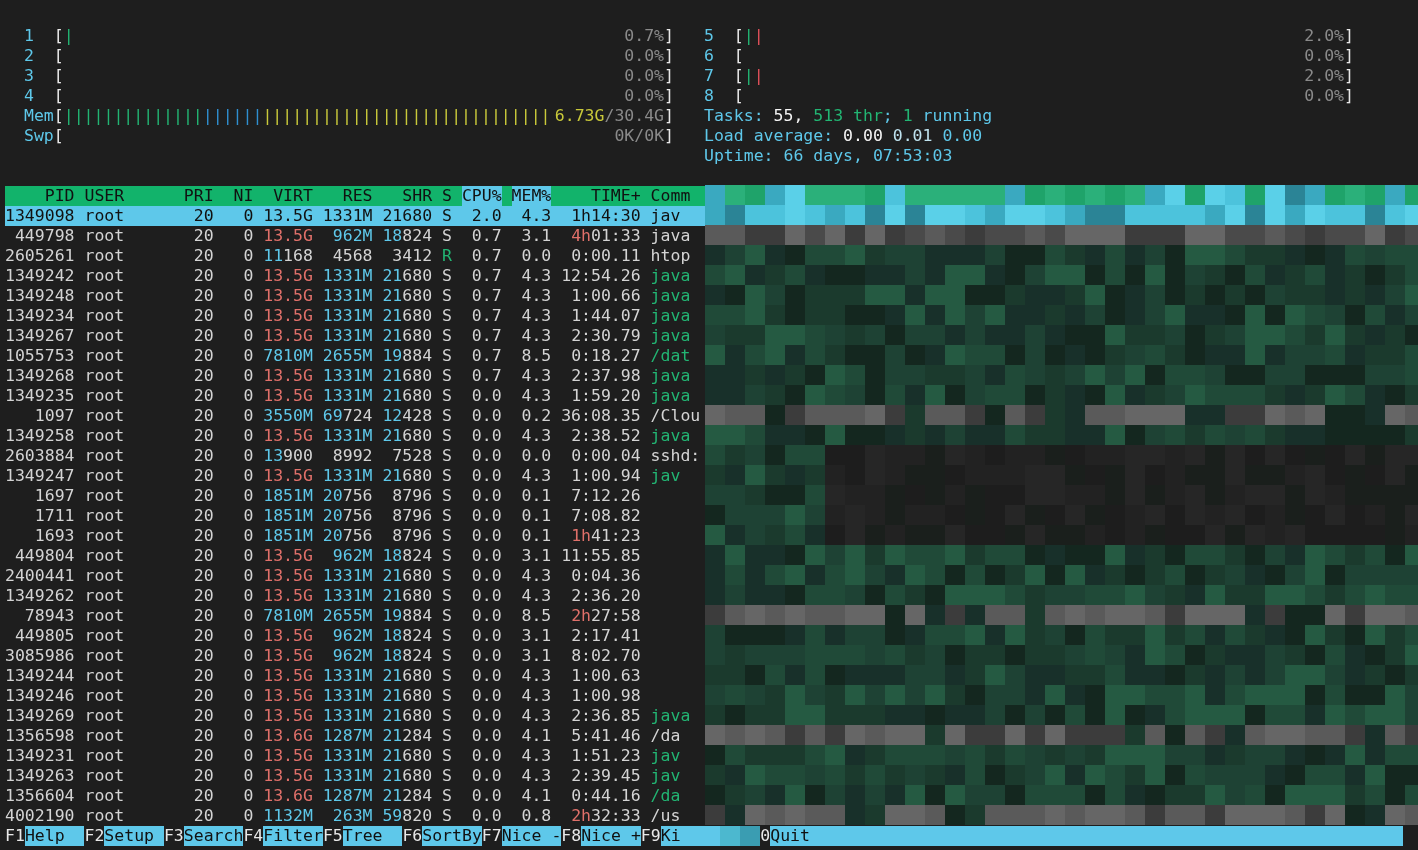  I want to click on process-row: 2605261 root 20 0 11168 4568 3412 R 0.7 0.0 0:00.11 htop, so click(355, 256).